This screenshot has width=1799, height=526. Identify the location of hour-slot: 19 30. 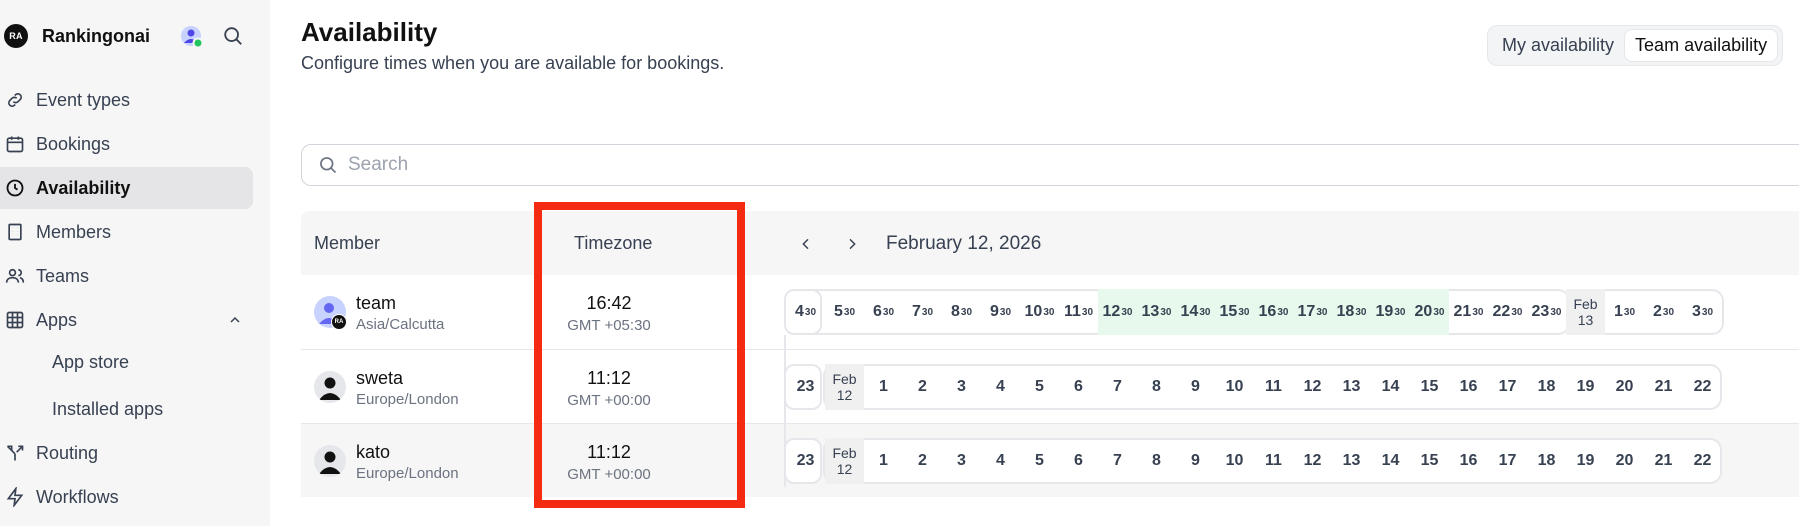
(1390, 312).